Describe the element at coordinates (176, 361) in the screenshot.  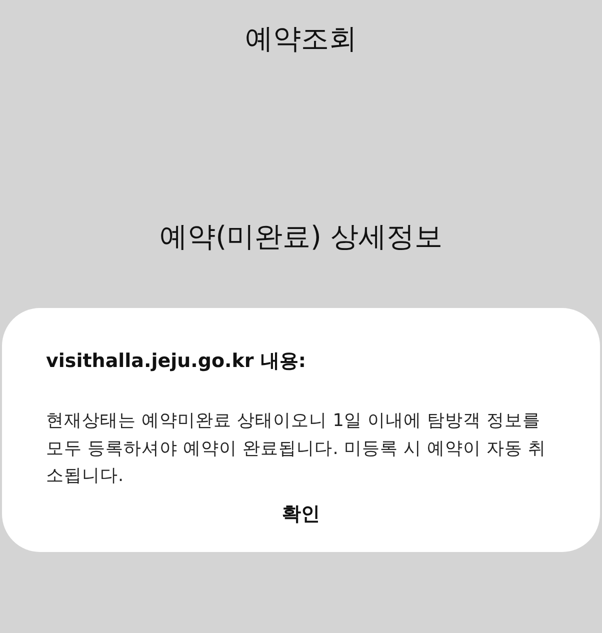
I see `dialog-title: visithalla.jeju.go.kr 내용:` at that location.